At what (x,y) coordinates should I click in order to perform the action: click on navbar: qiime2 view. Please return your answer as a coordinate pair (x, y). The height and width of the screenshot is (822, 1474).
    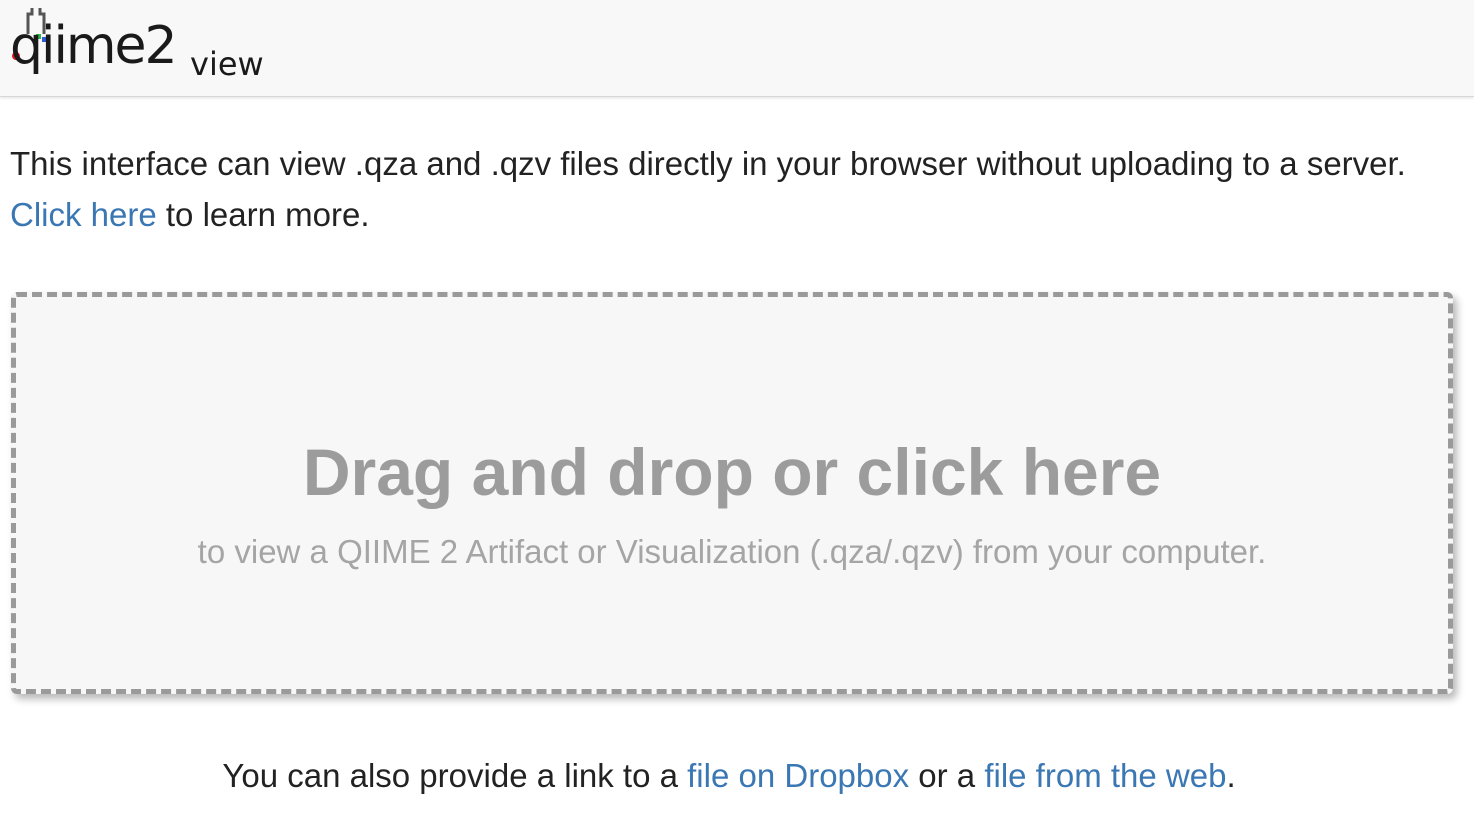
    Looking at the image, I should click on (737, 48).